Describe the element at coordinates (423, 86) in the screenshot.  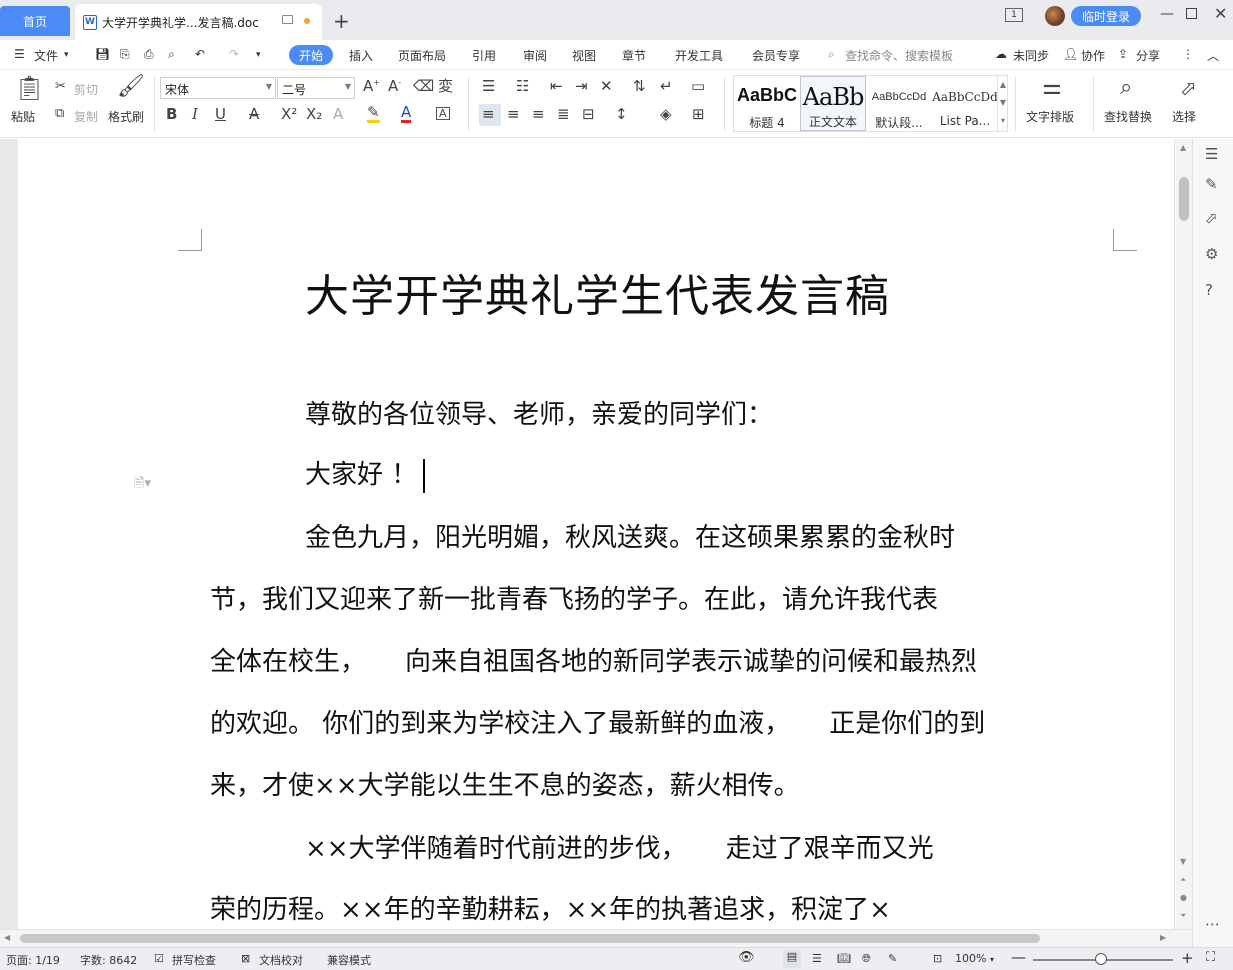
I see `clear-format-icon: ⌫` at that location.